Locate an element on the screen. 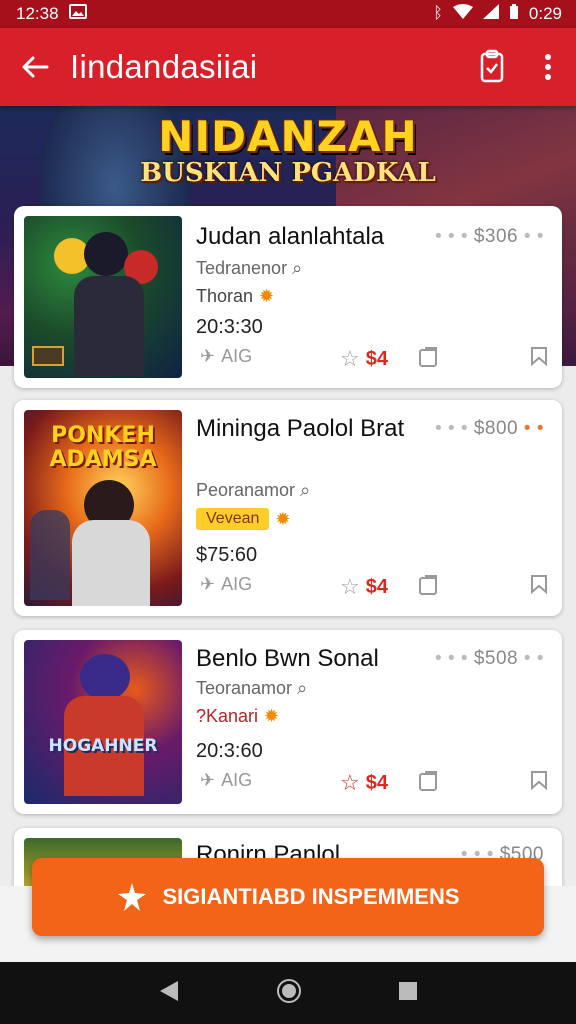  primary-cta-button: SIGIANTIABD INSPEMMENS is located at coordinates (288, 897).